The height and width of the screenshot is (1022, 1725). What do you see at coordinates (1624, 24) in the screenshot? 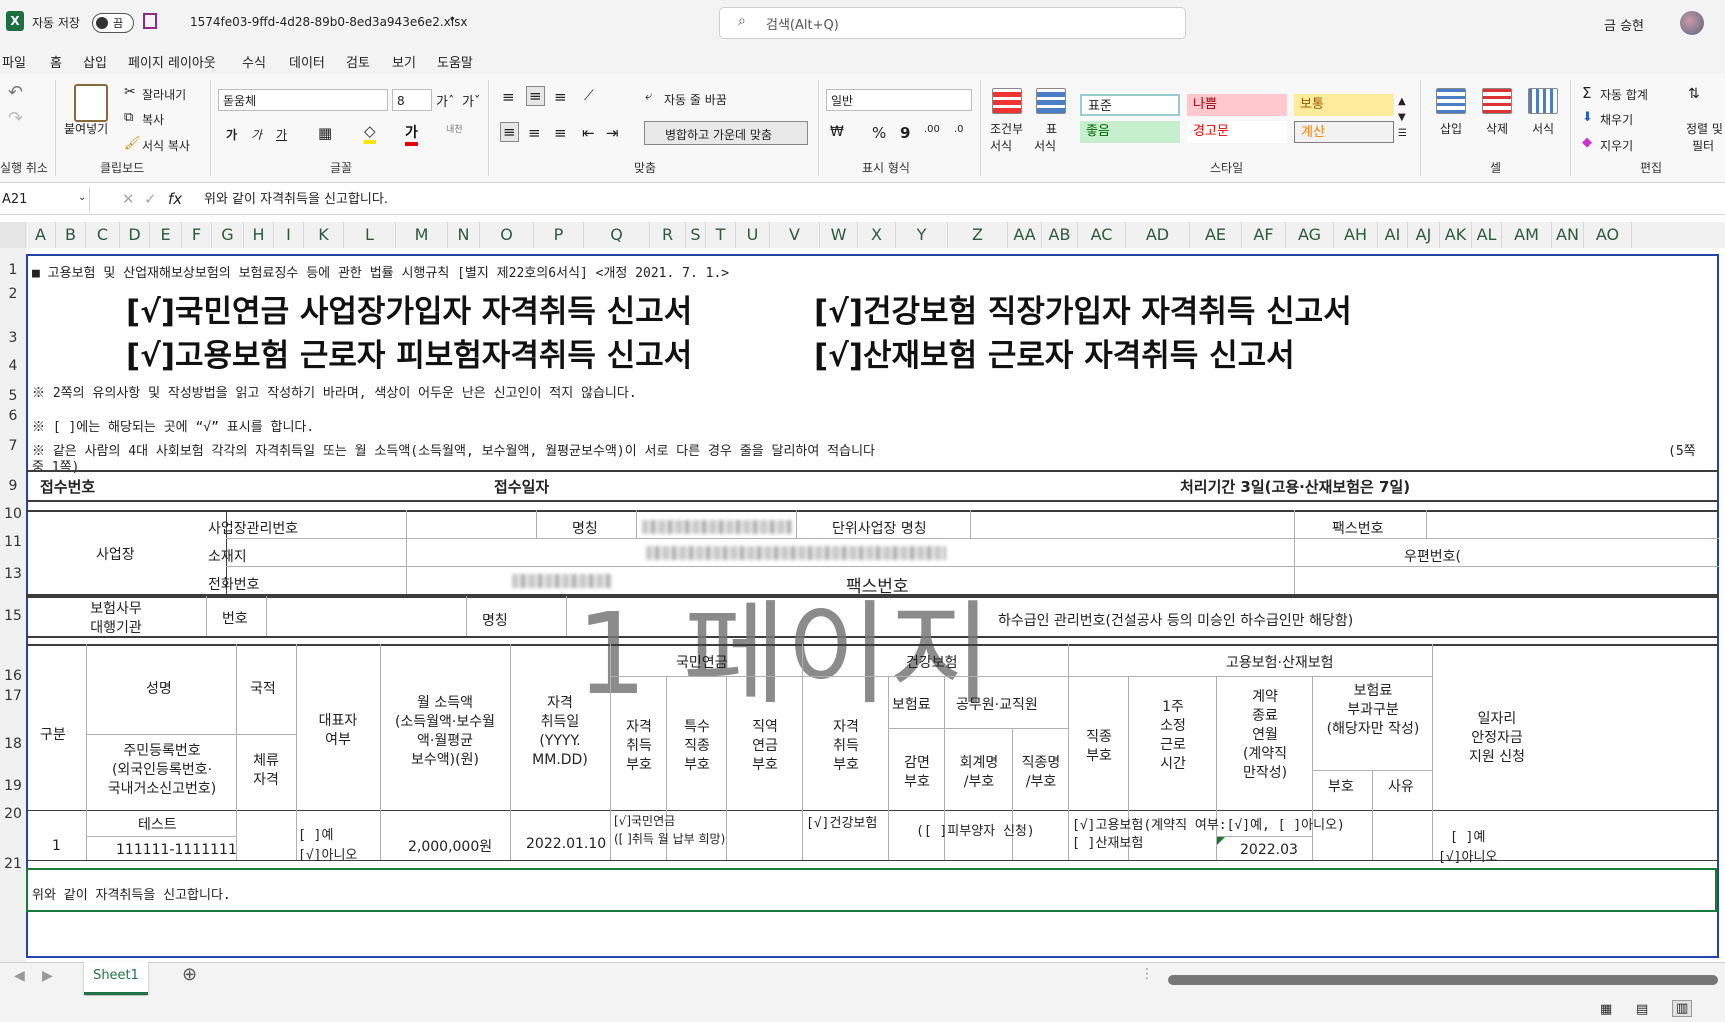
I see `user-name: 금 승현` at bounding box center [1624, 24].